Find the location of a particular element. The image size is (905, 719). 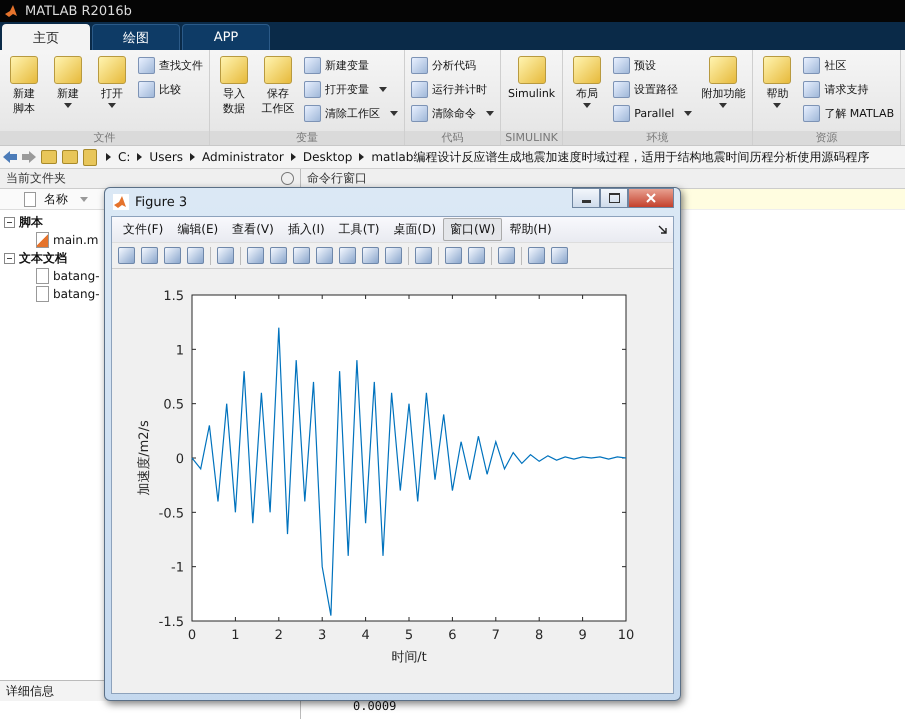

toolstrip-button: 打开变量 is located at coordinates (351, 89).